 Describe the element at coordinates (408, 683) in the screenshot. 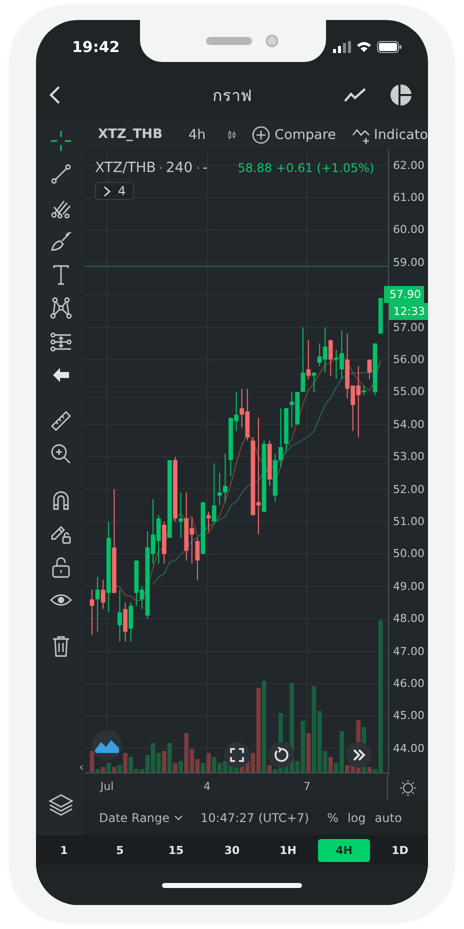

I see `price-tick-label: 46.00` at that location.